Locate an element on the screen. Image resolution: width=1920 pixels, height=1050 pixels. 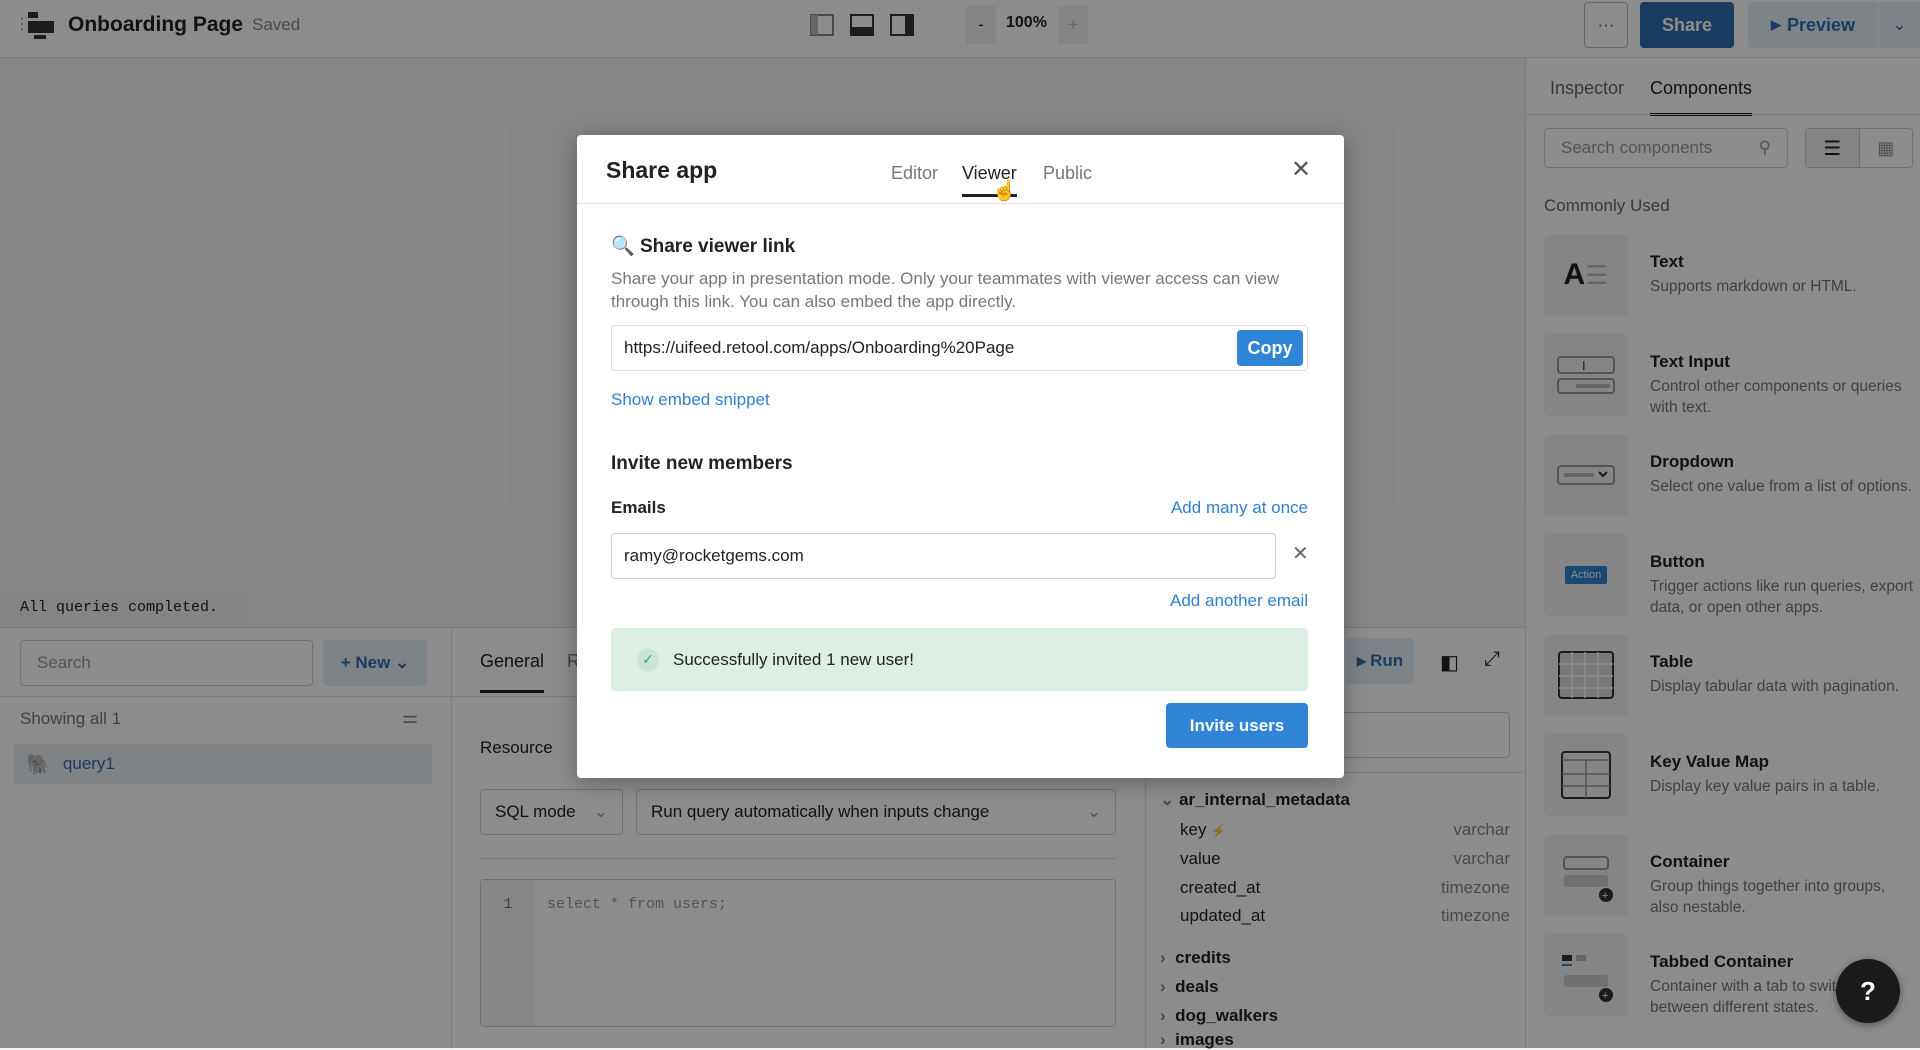
copy-button: Copy is located at coordinates (1270, 348).